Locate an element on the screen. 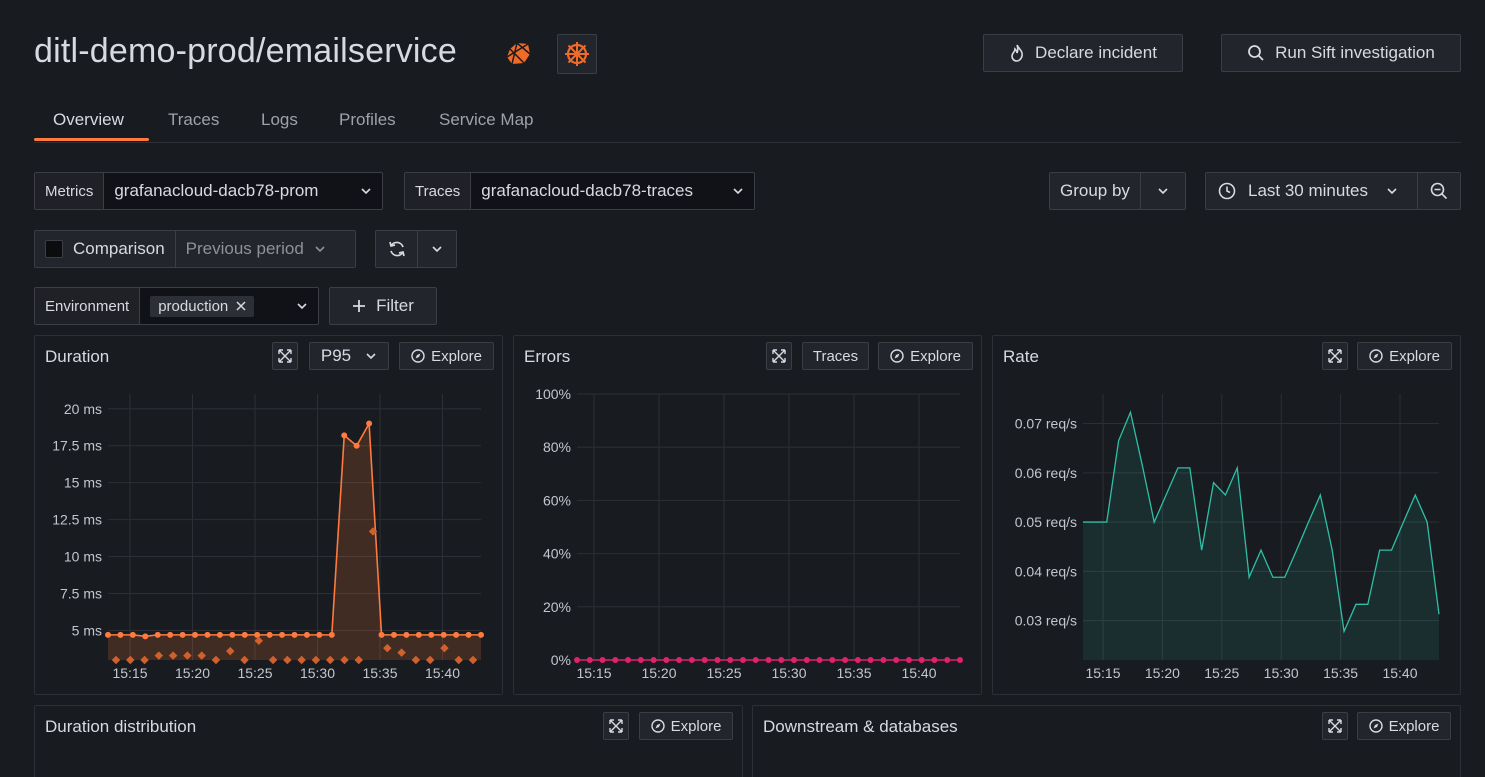 This screenshot has height=777, width=1485. y-tick-label: 0.03 req/s is located at coordinates (1046, 621).